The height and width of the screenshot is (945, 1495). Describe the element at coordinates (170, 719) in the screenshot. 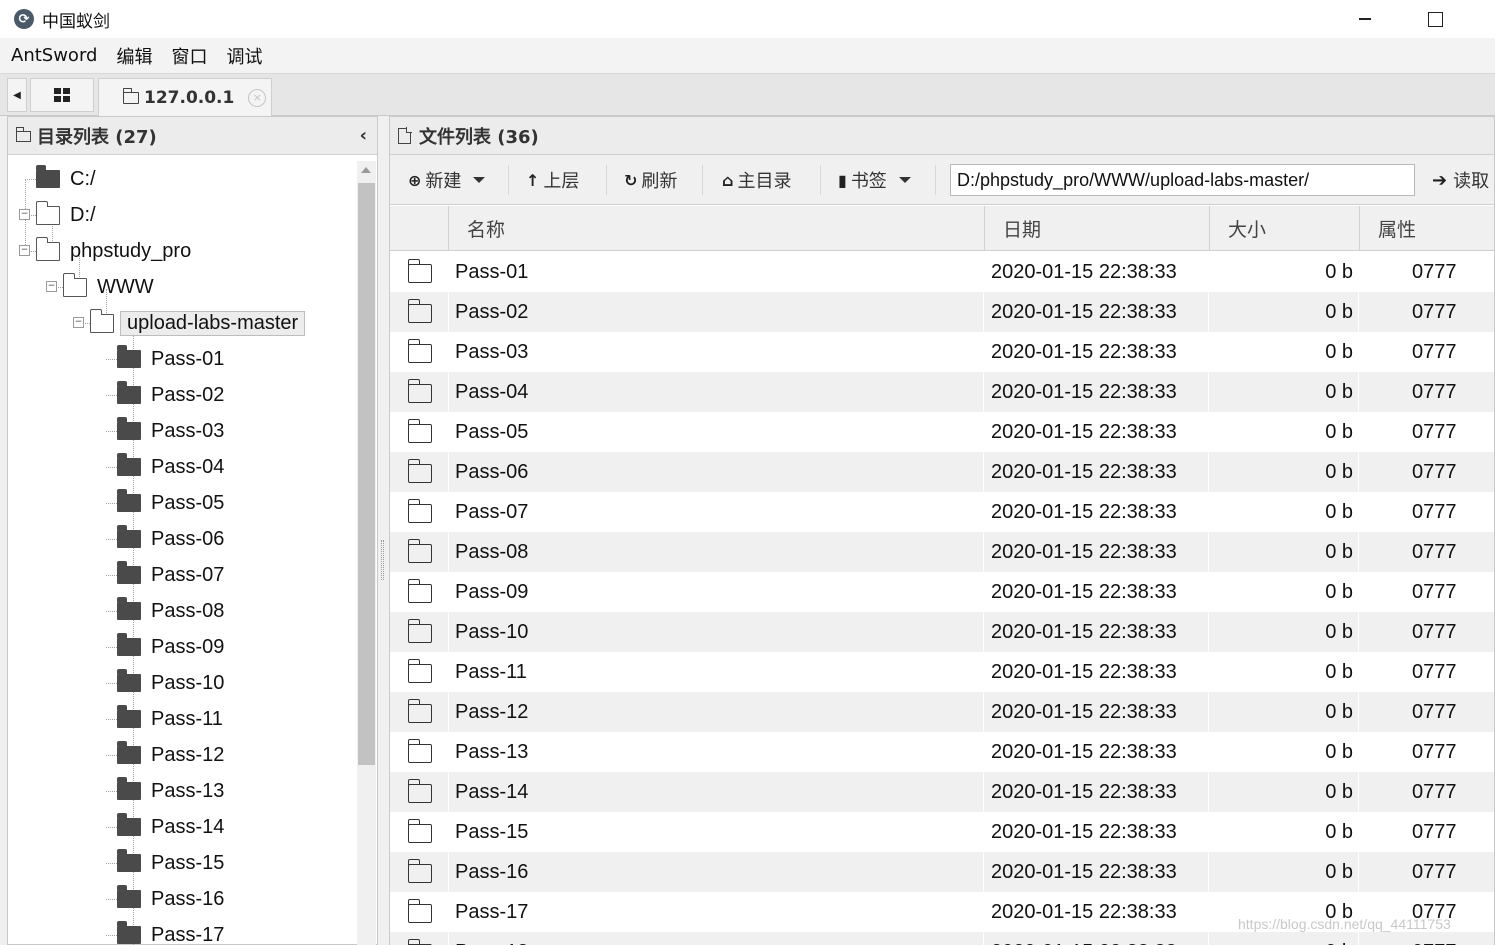

I see `tree-node: Pass-11` at that location.